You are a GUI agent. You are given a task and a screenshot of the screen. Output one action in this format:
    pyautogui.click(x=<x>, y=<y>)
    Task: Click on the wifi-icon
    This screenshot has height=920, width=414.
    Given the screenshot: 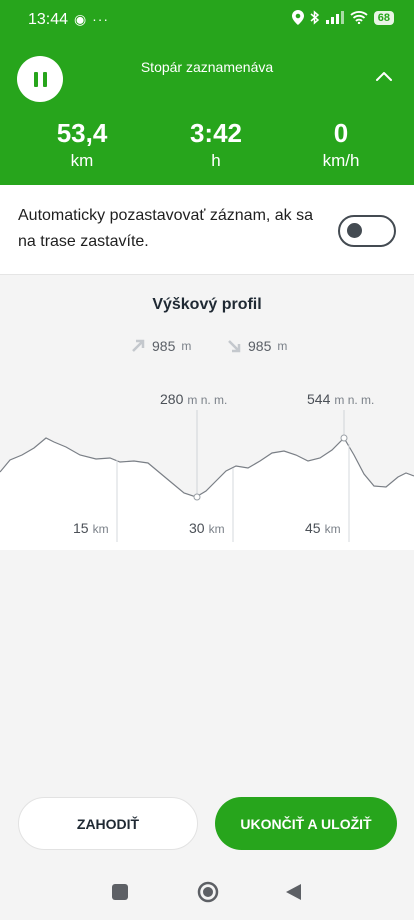 What is the action you would take?
    pyautogui.click(x=359, y=17)
    